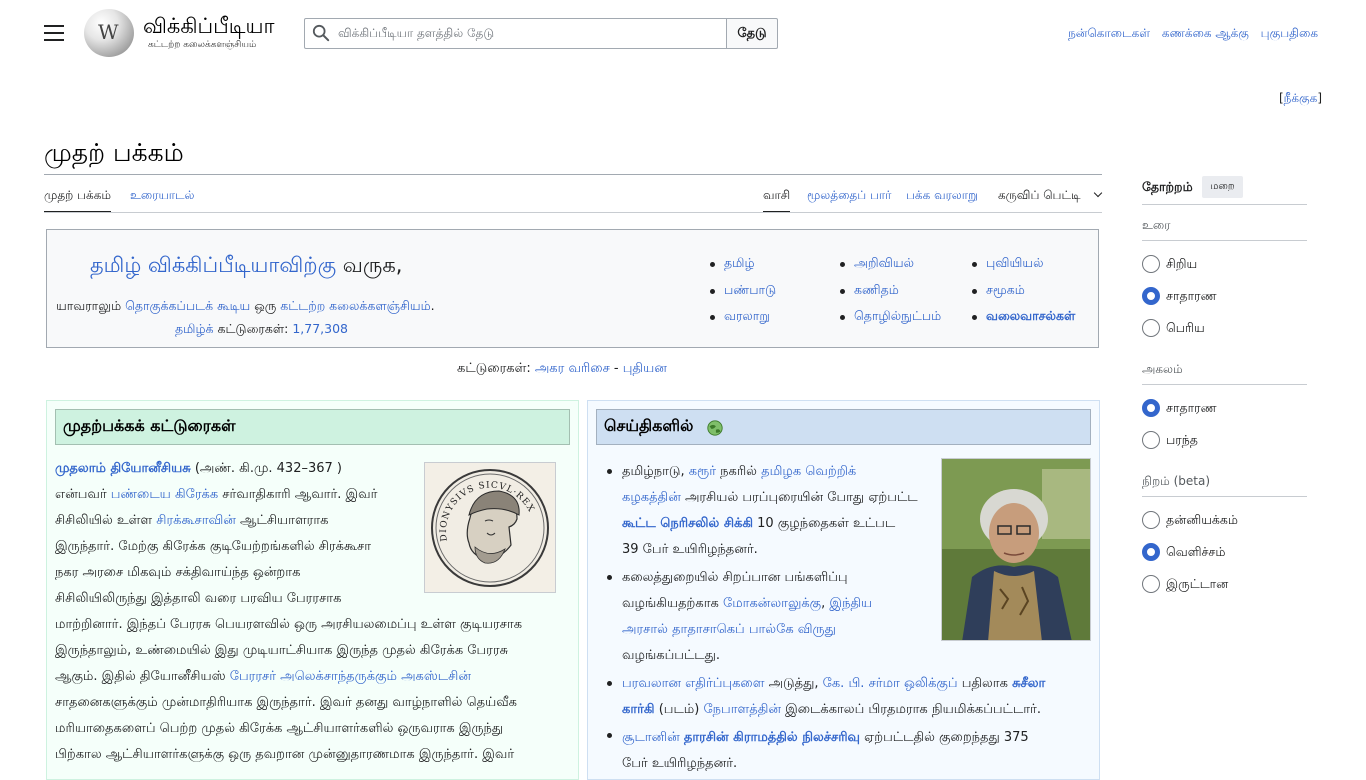  What do you see at coordinates (679, 709) in the screenshot?
I see `news-text: (படம்)` at bounding box center [679, 709].